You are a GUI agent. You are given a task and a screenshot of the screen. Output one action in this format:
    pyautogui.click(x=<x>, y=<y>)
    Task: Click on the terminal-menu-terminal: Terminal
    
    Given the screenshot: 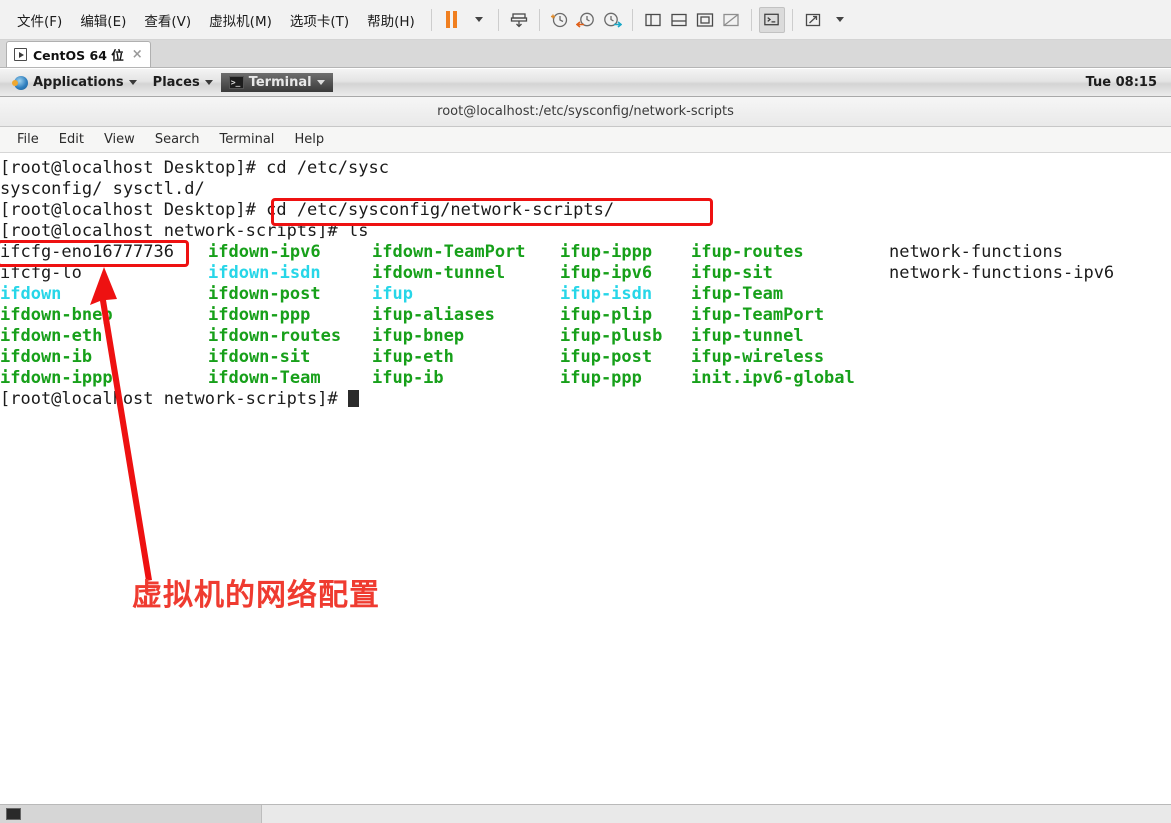 What is the action you would take?
    pyautogui.click(x=246, y=139)
    